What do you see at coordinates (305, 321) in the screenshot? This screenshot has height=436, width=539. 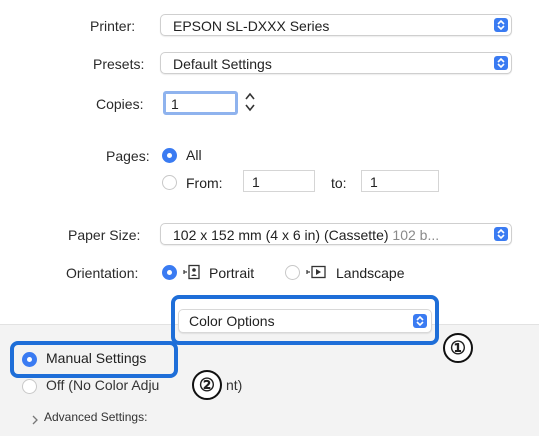 I see `section-popup: Color Options` at bounding box center [305, 321].